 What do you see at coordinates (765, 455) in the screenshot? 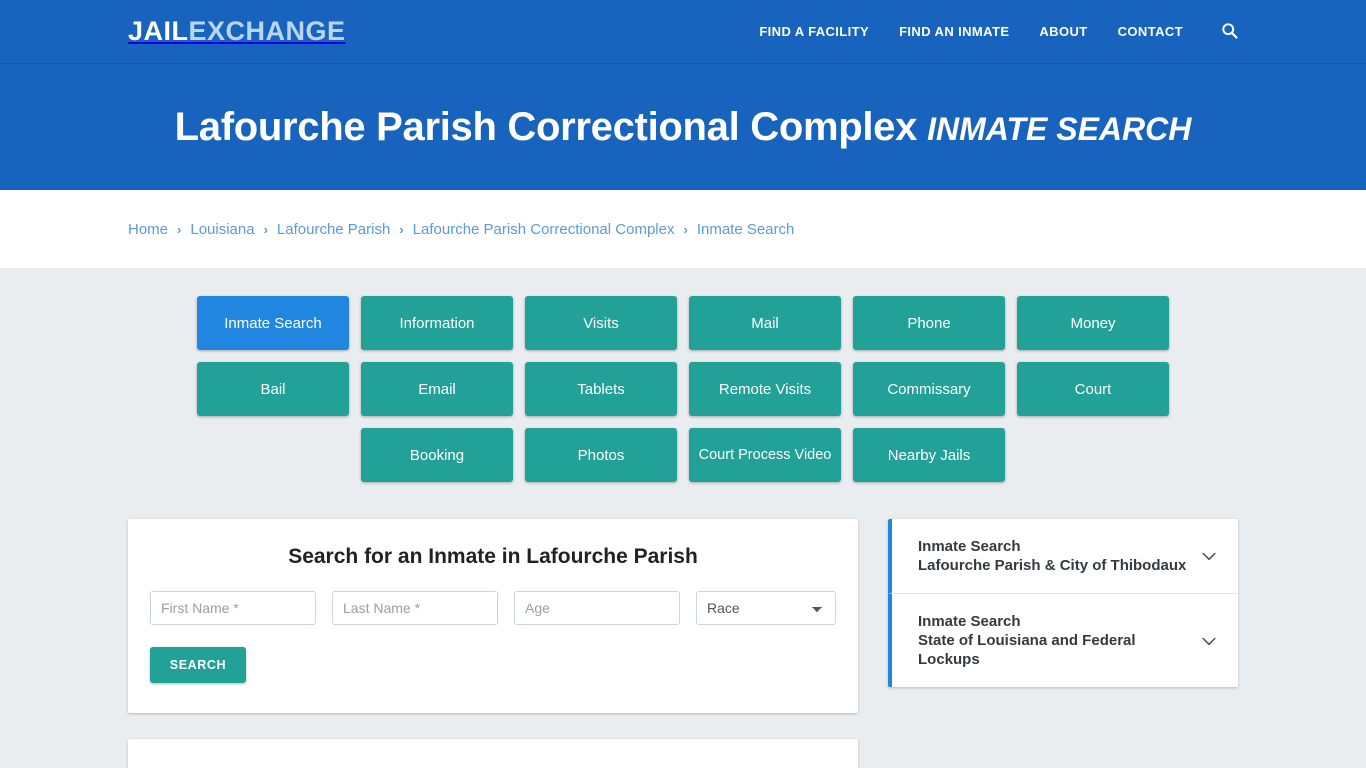
I see `tab-court-process-video: Court Process Video` at bounding box center [765, 455].